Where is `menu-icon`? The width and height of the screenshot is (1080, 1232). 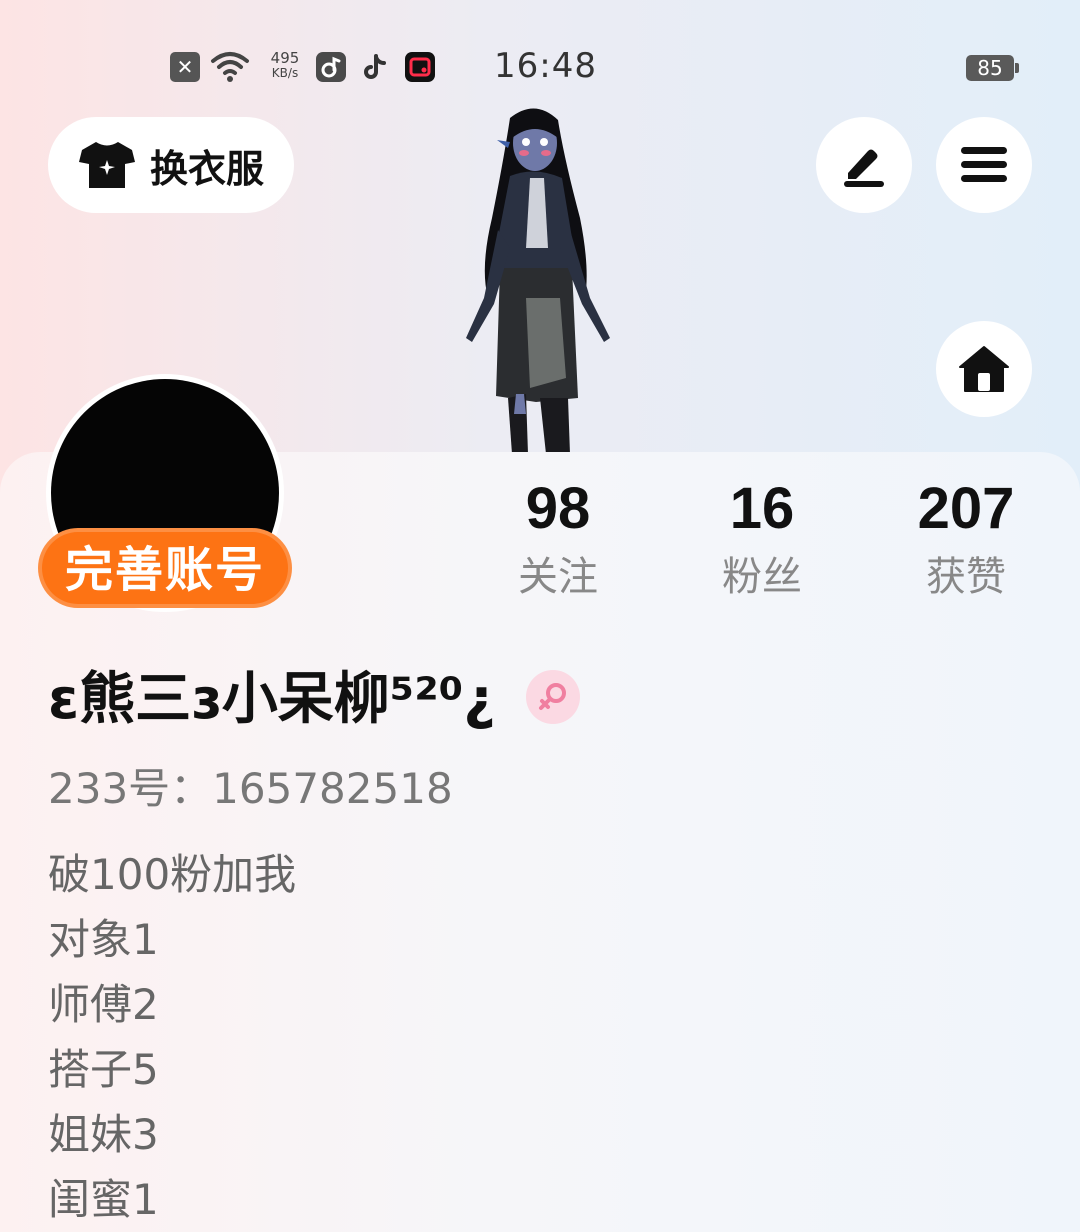 menu-icon is located at coordinates (984, 164).